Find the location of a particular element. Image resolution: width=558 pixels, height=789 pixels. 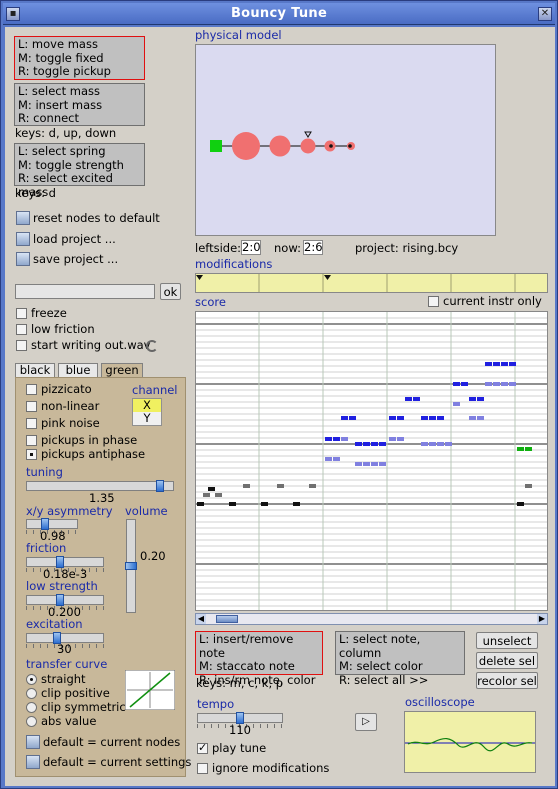

tab-black: black is located at coordinates (35, 370).